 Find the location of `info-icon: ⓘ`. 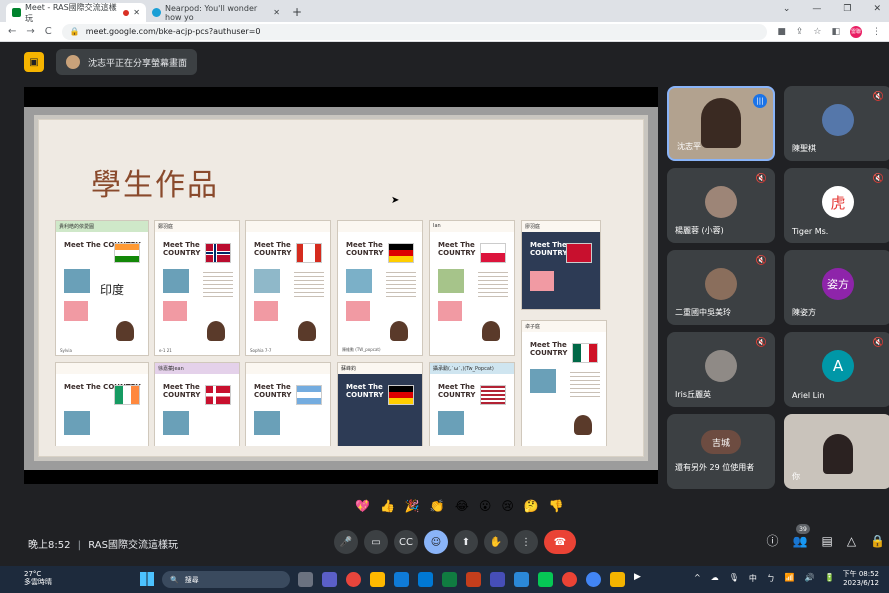

info-icon: ⓘ is located at coordinates (773, 540).